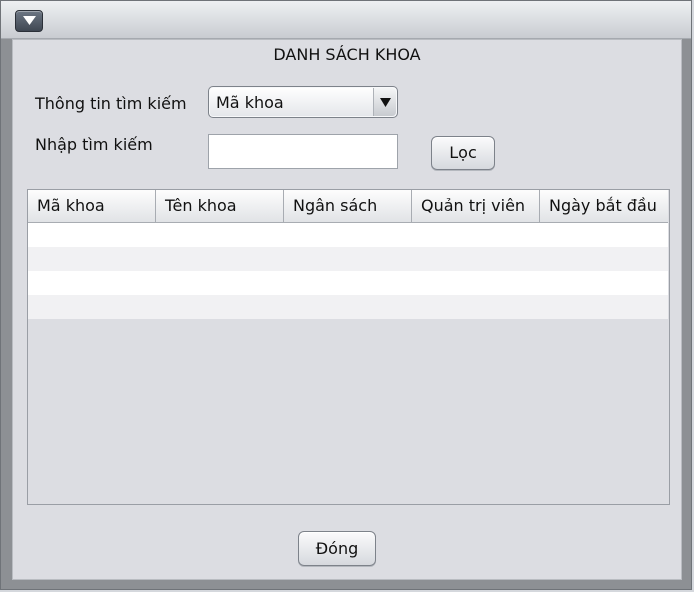 Image resolution: width=694 pixels, height=592 pixels. I want to click on search-criteria-label: Thông tin tìm kiếm, so click(111, 103).